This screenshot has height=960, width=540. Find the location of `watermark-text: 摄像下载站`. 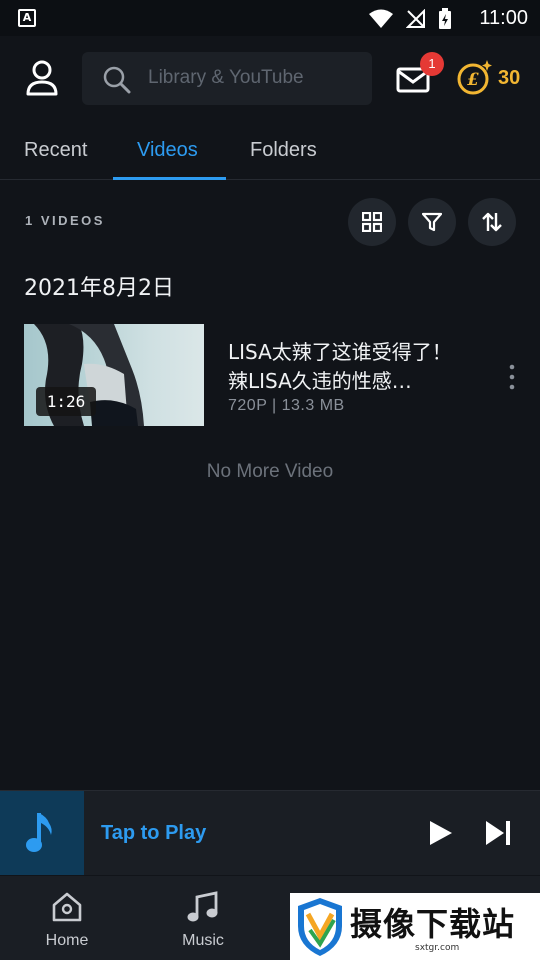

watermark-text: 摄像下载站 is located at coordinates (433, 924).